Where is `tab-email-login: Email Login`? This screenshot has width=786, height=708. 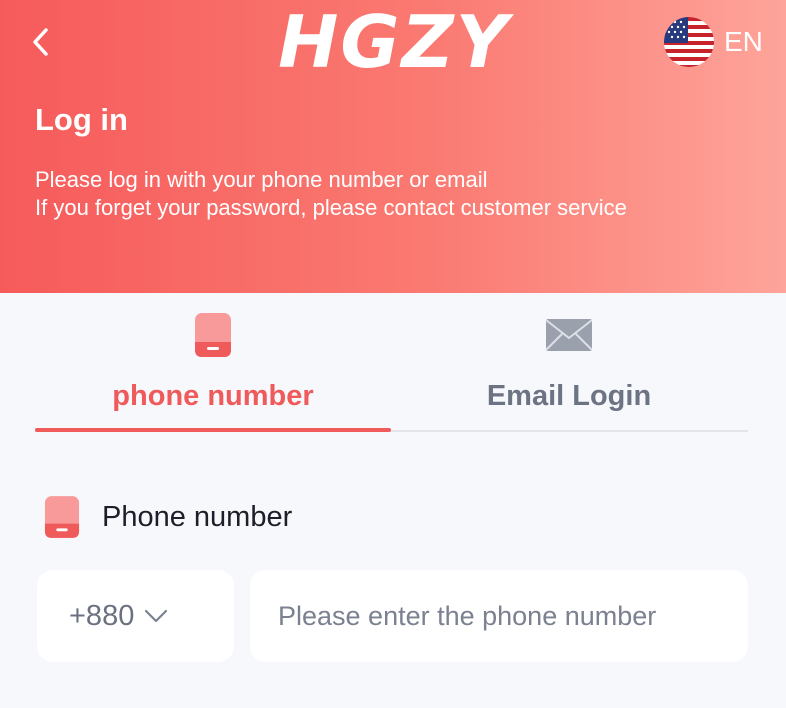 tab-email-login: Email Login is located at coordinates (569, 365).